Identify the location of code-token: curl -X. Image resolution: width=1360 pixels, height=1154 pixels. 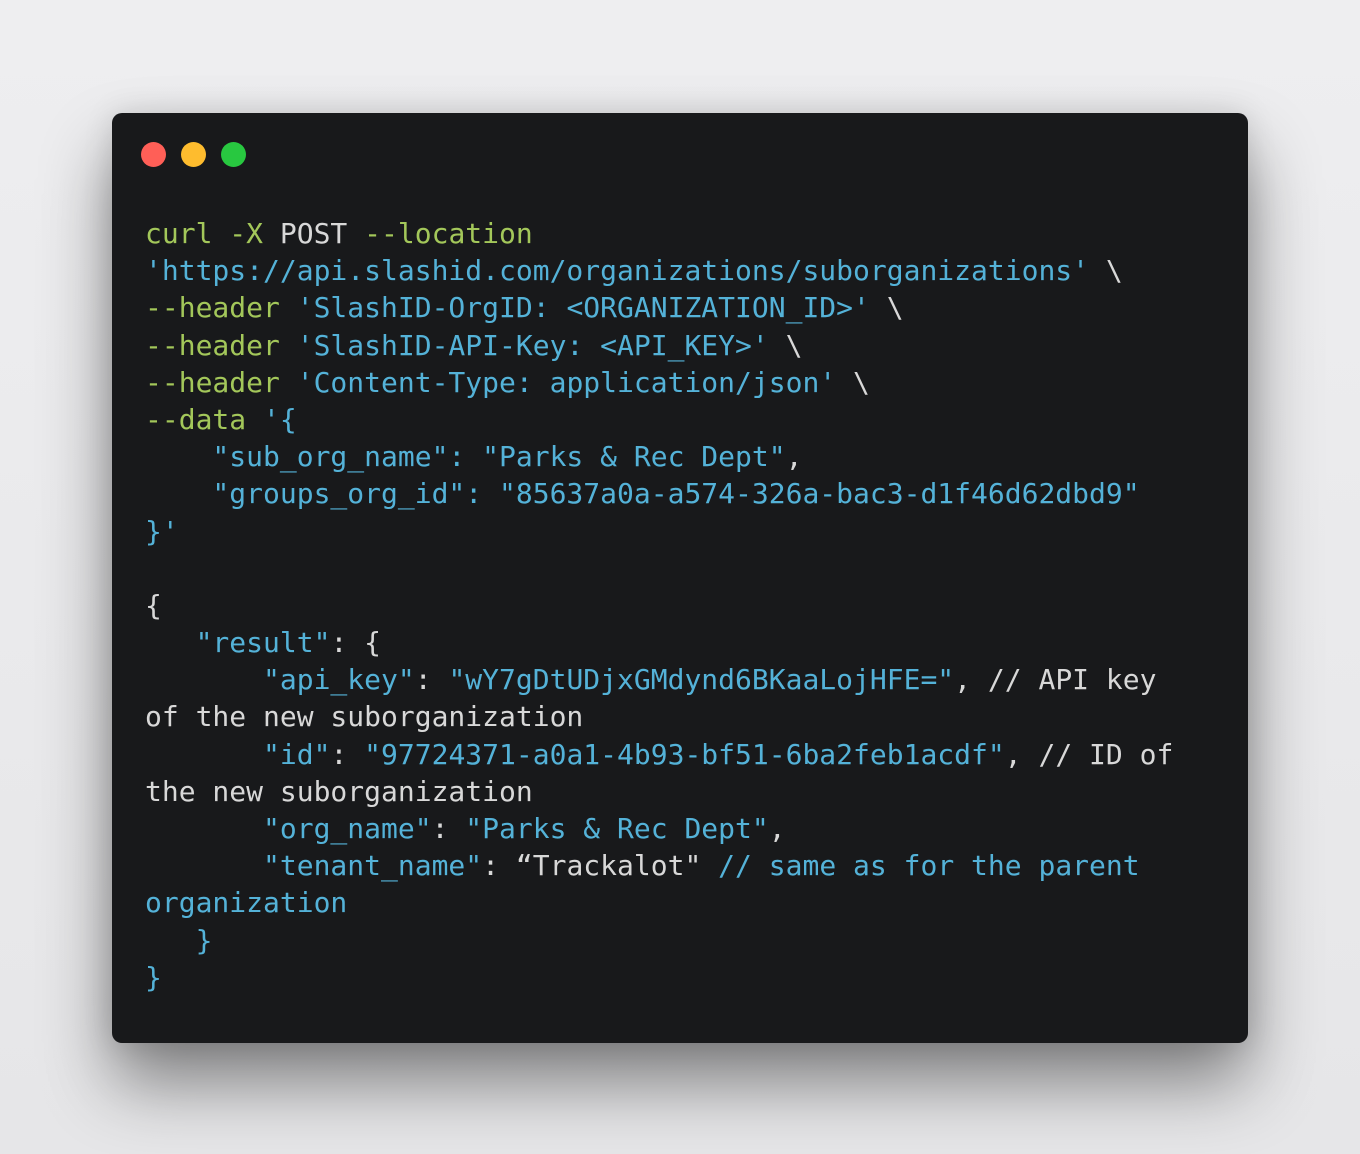
(212, 233).